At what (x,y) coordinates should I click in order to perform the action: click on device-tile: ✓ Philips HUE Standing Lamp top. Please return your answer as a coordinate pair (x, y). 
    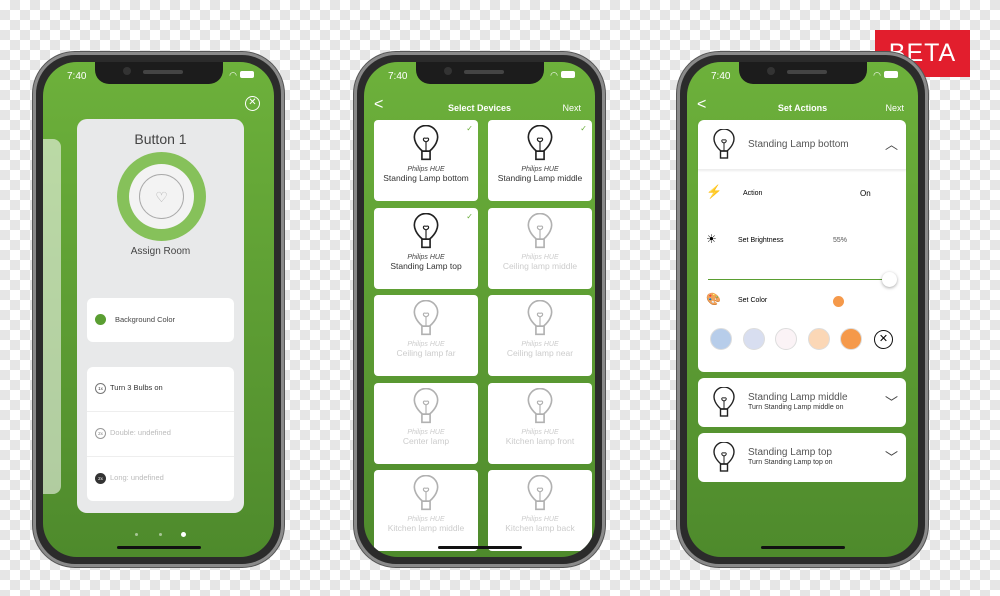
    Looking at the image, I should click on (426, 248).